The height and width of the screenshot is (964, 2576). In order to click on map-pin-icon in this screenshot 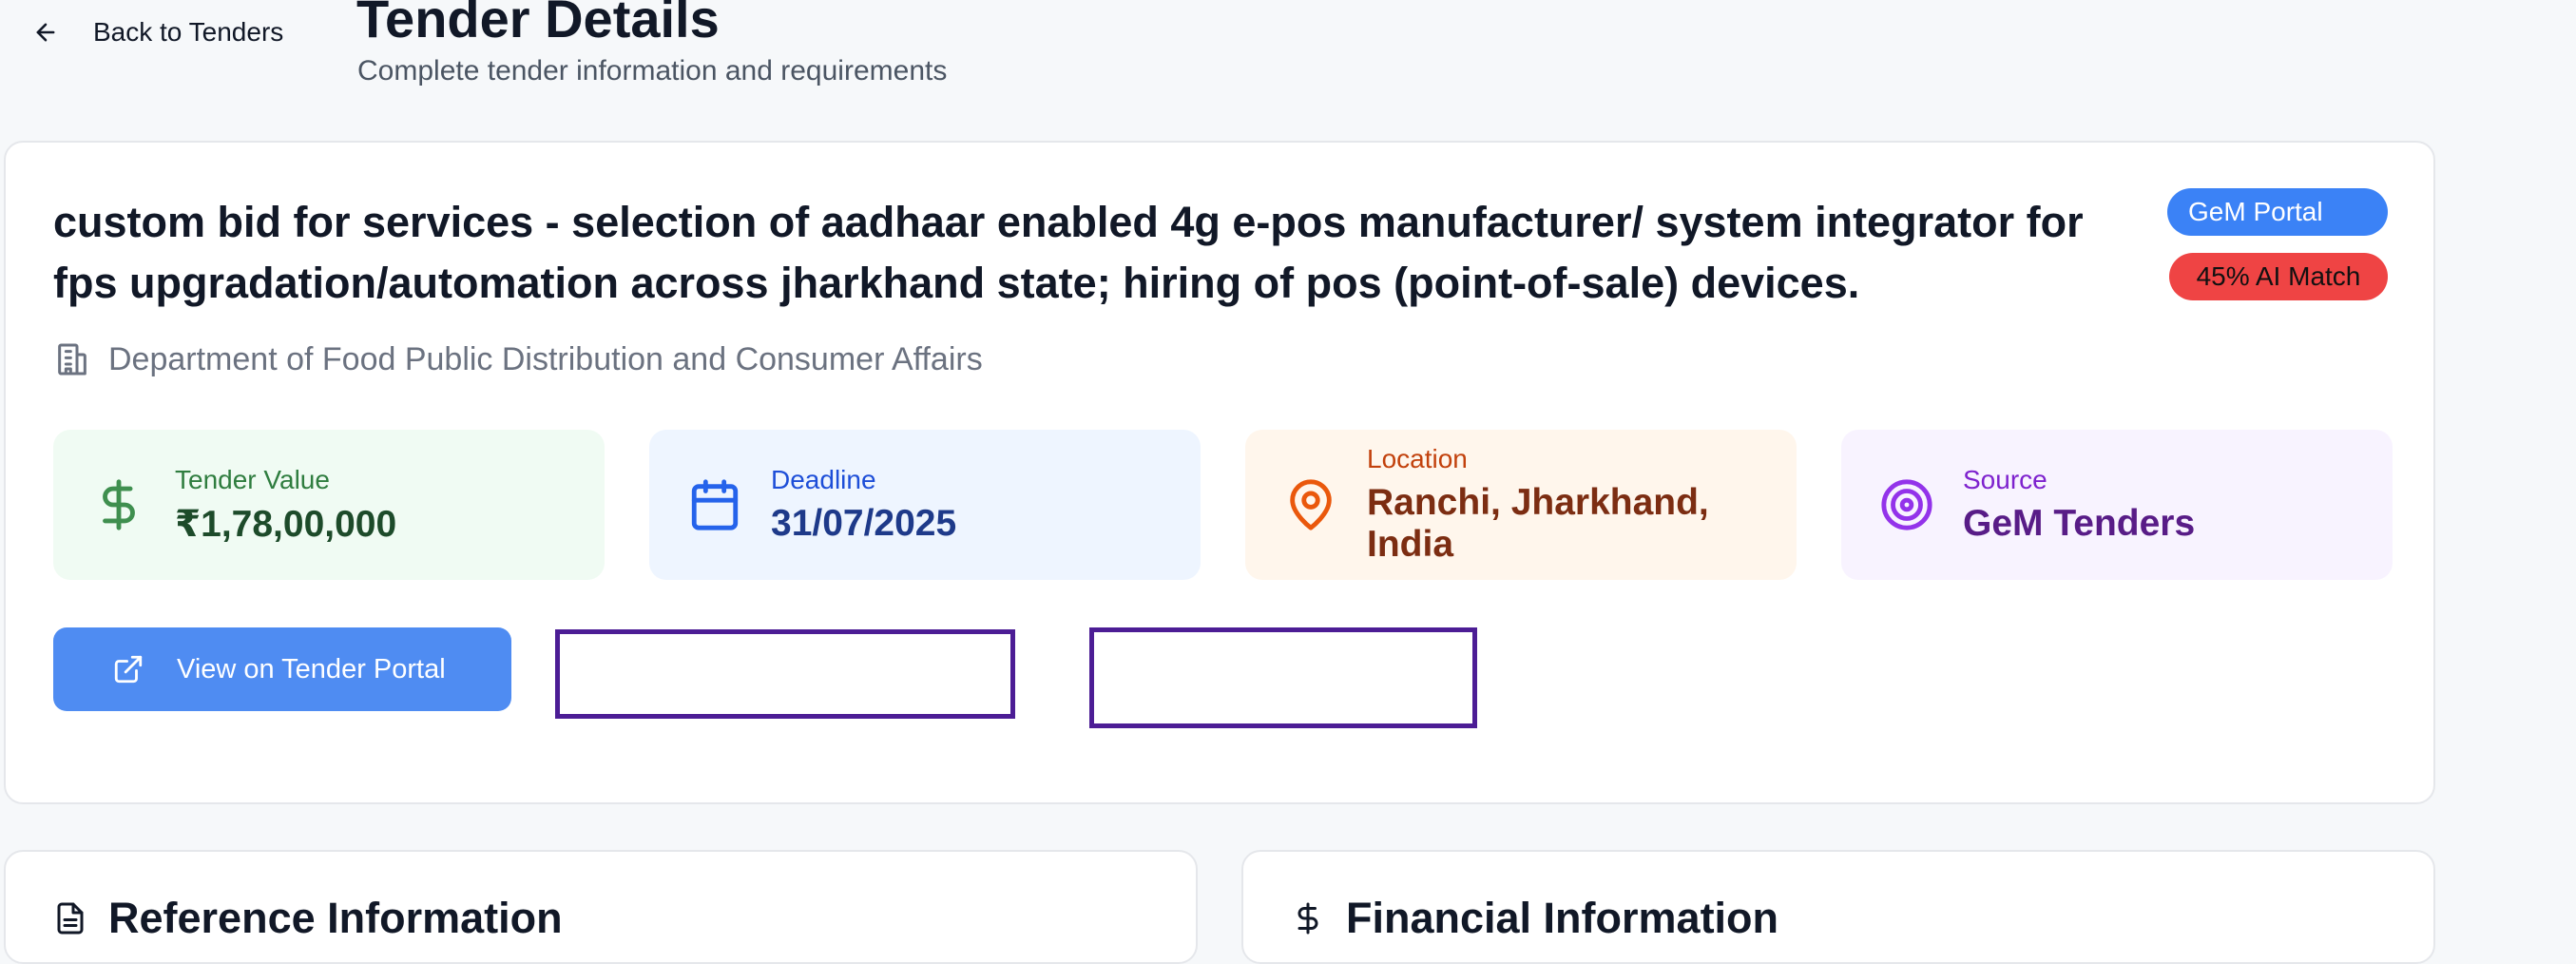, I will do `click(1311, 504)`.